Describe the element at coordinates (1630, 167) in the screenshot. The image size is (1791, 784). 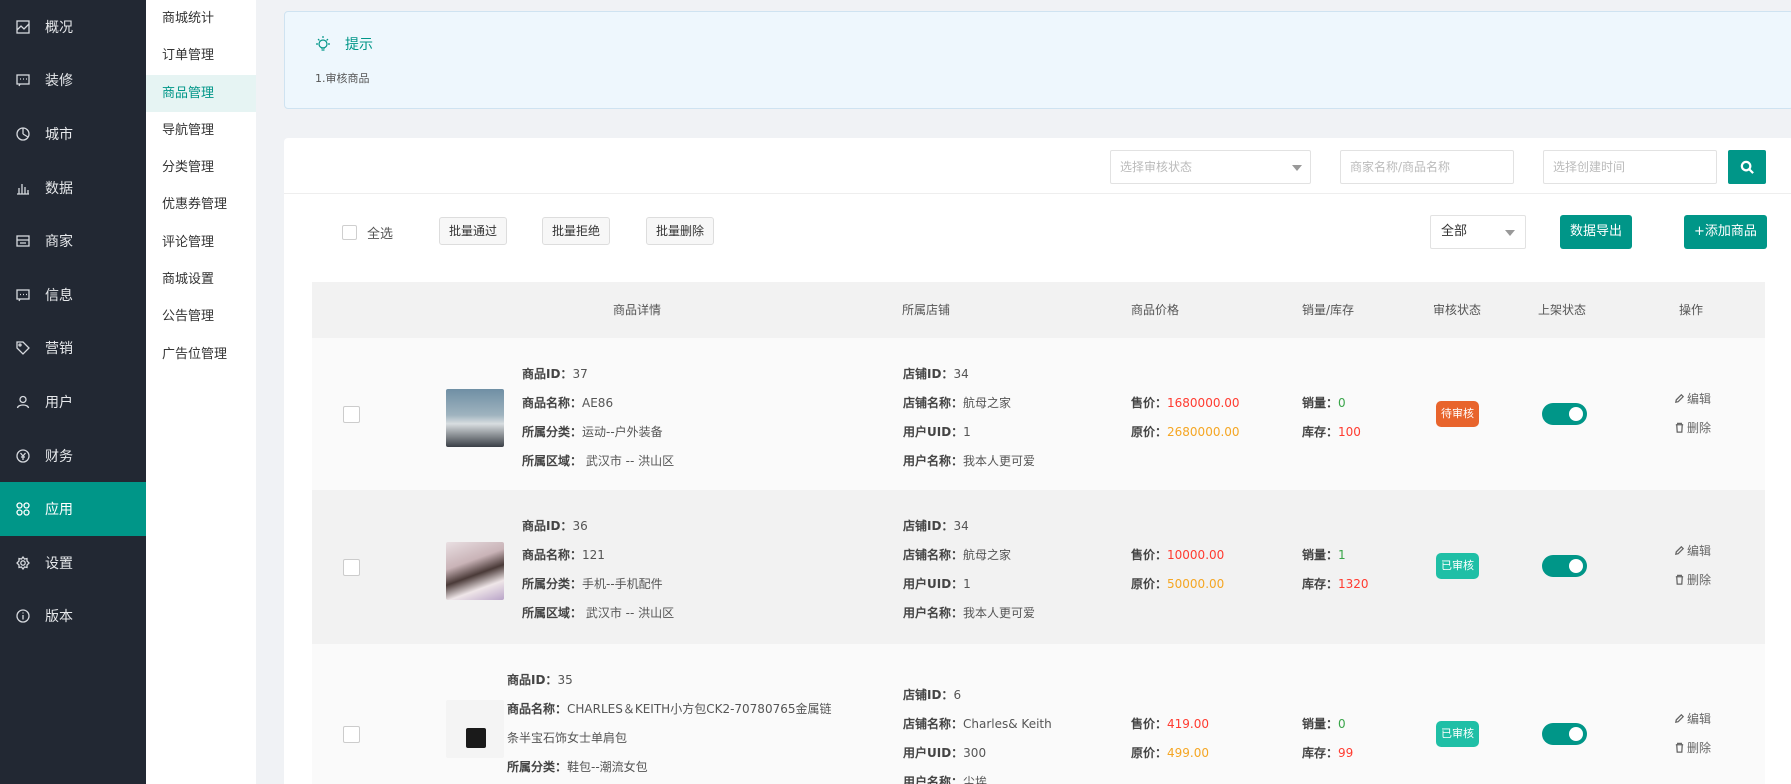
I see `create-date-picker: 选择创建时间` at that location.